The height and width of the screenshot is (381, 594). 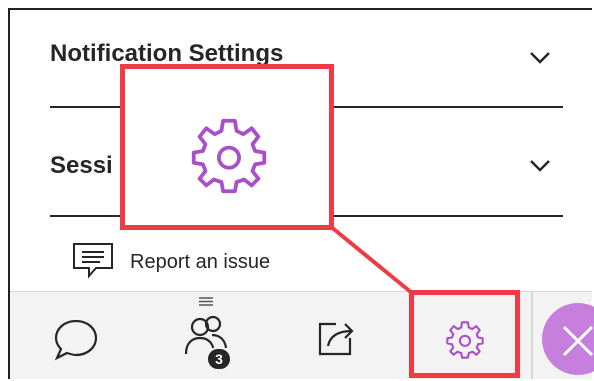 I want to click on report-issue-link: Report an issue, so click(x=170, y=262).